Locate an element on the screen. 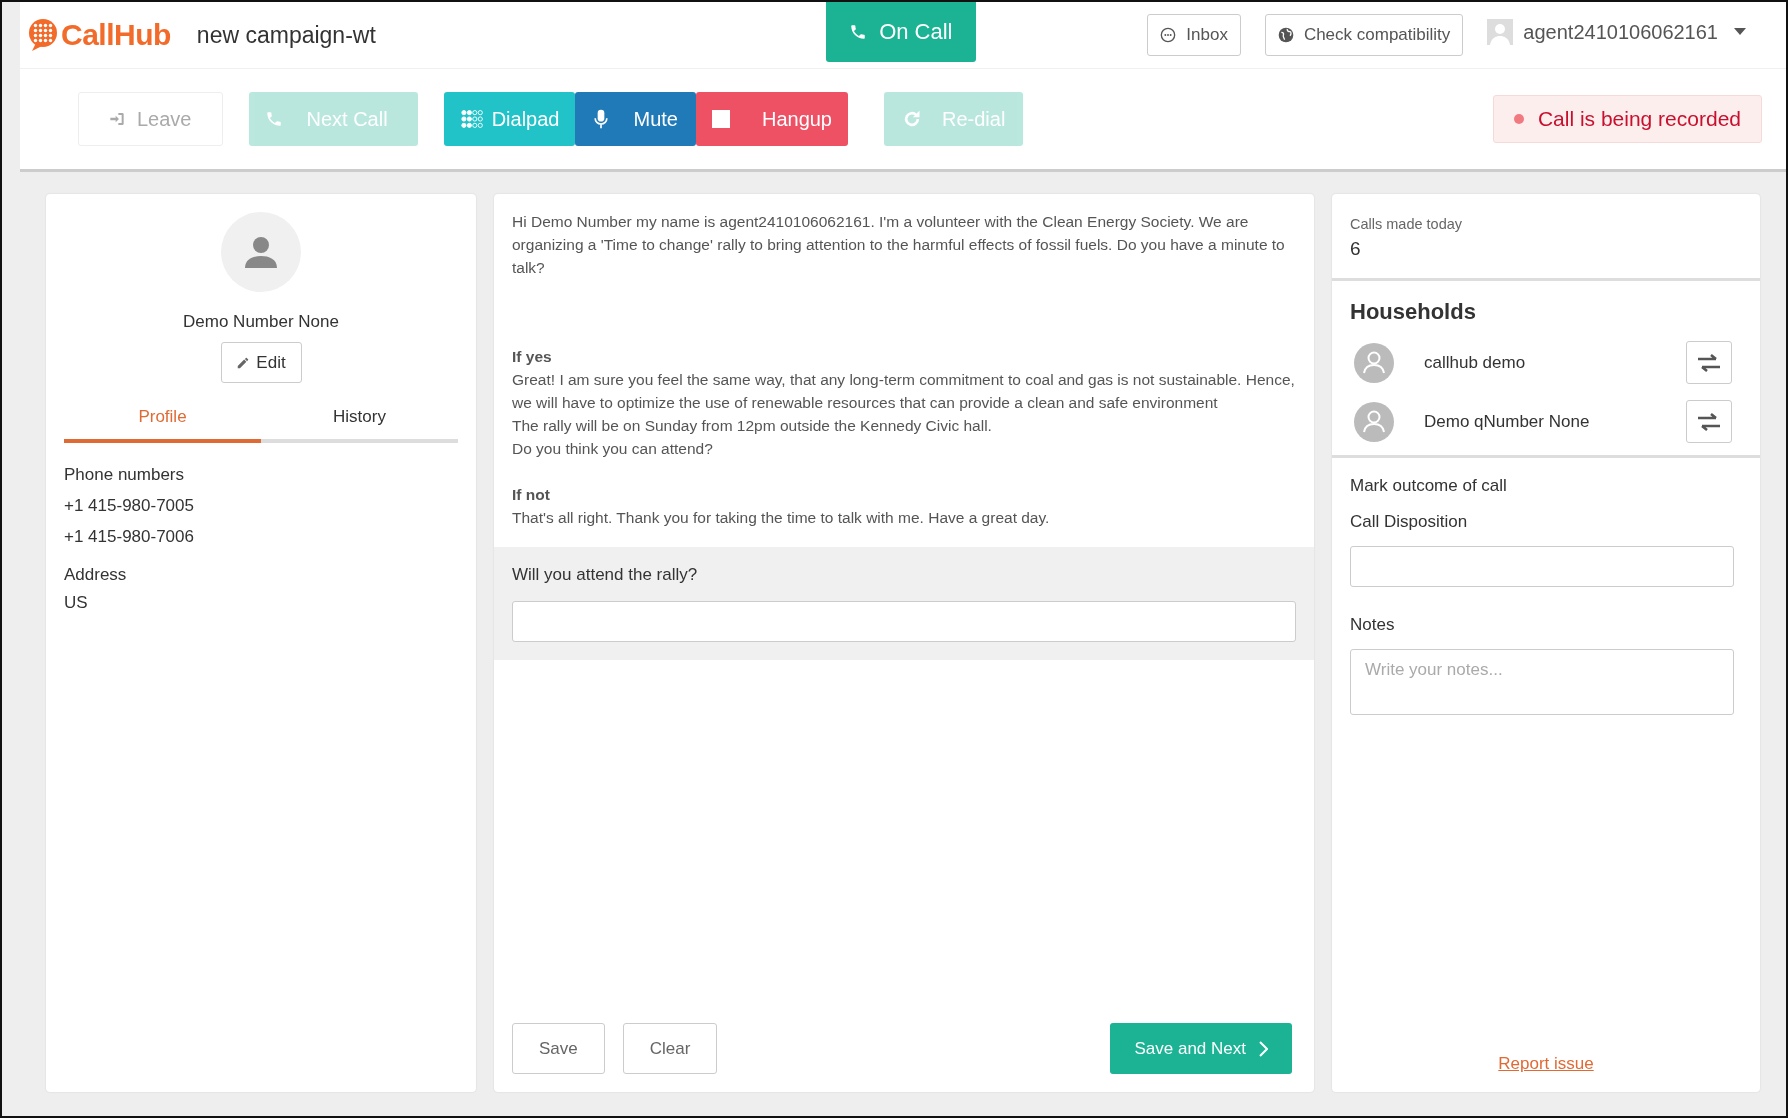 The image size is (1788, 1118). phone-number: +1 415-980-7005 is located at coordinates (129, 506).